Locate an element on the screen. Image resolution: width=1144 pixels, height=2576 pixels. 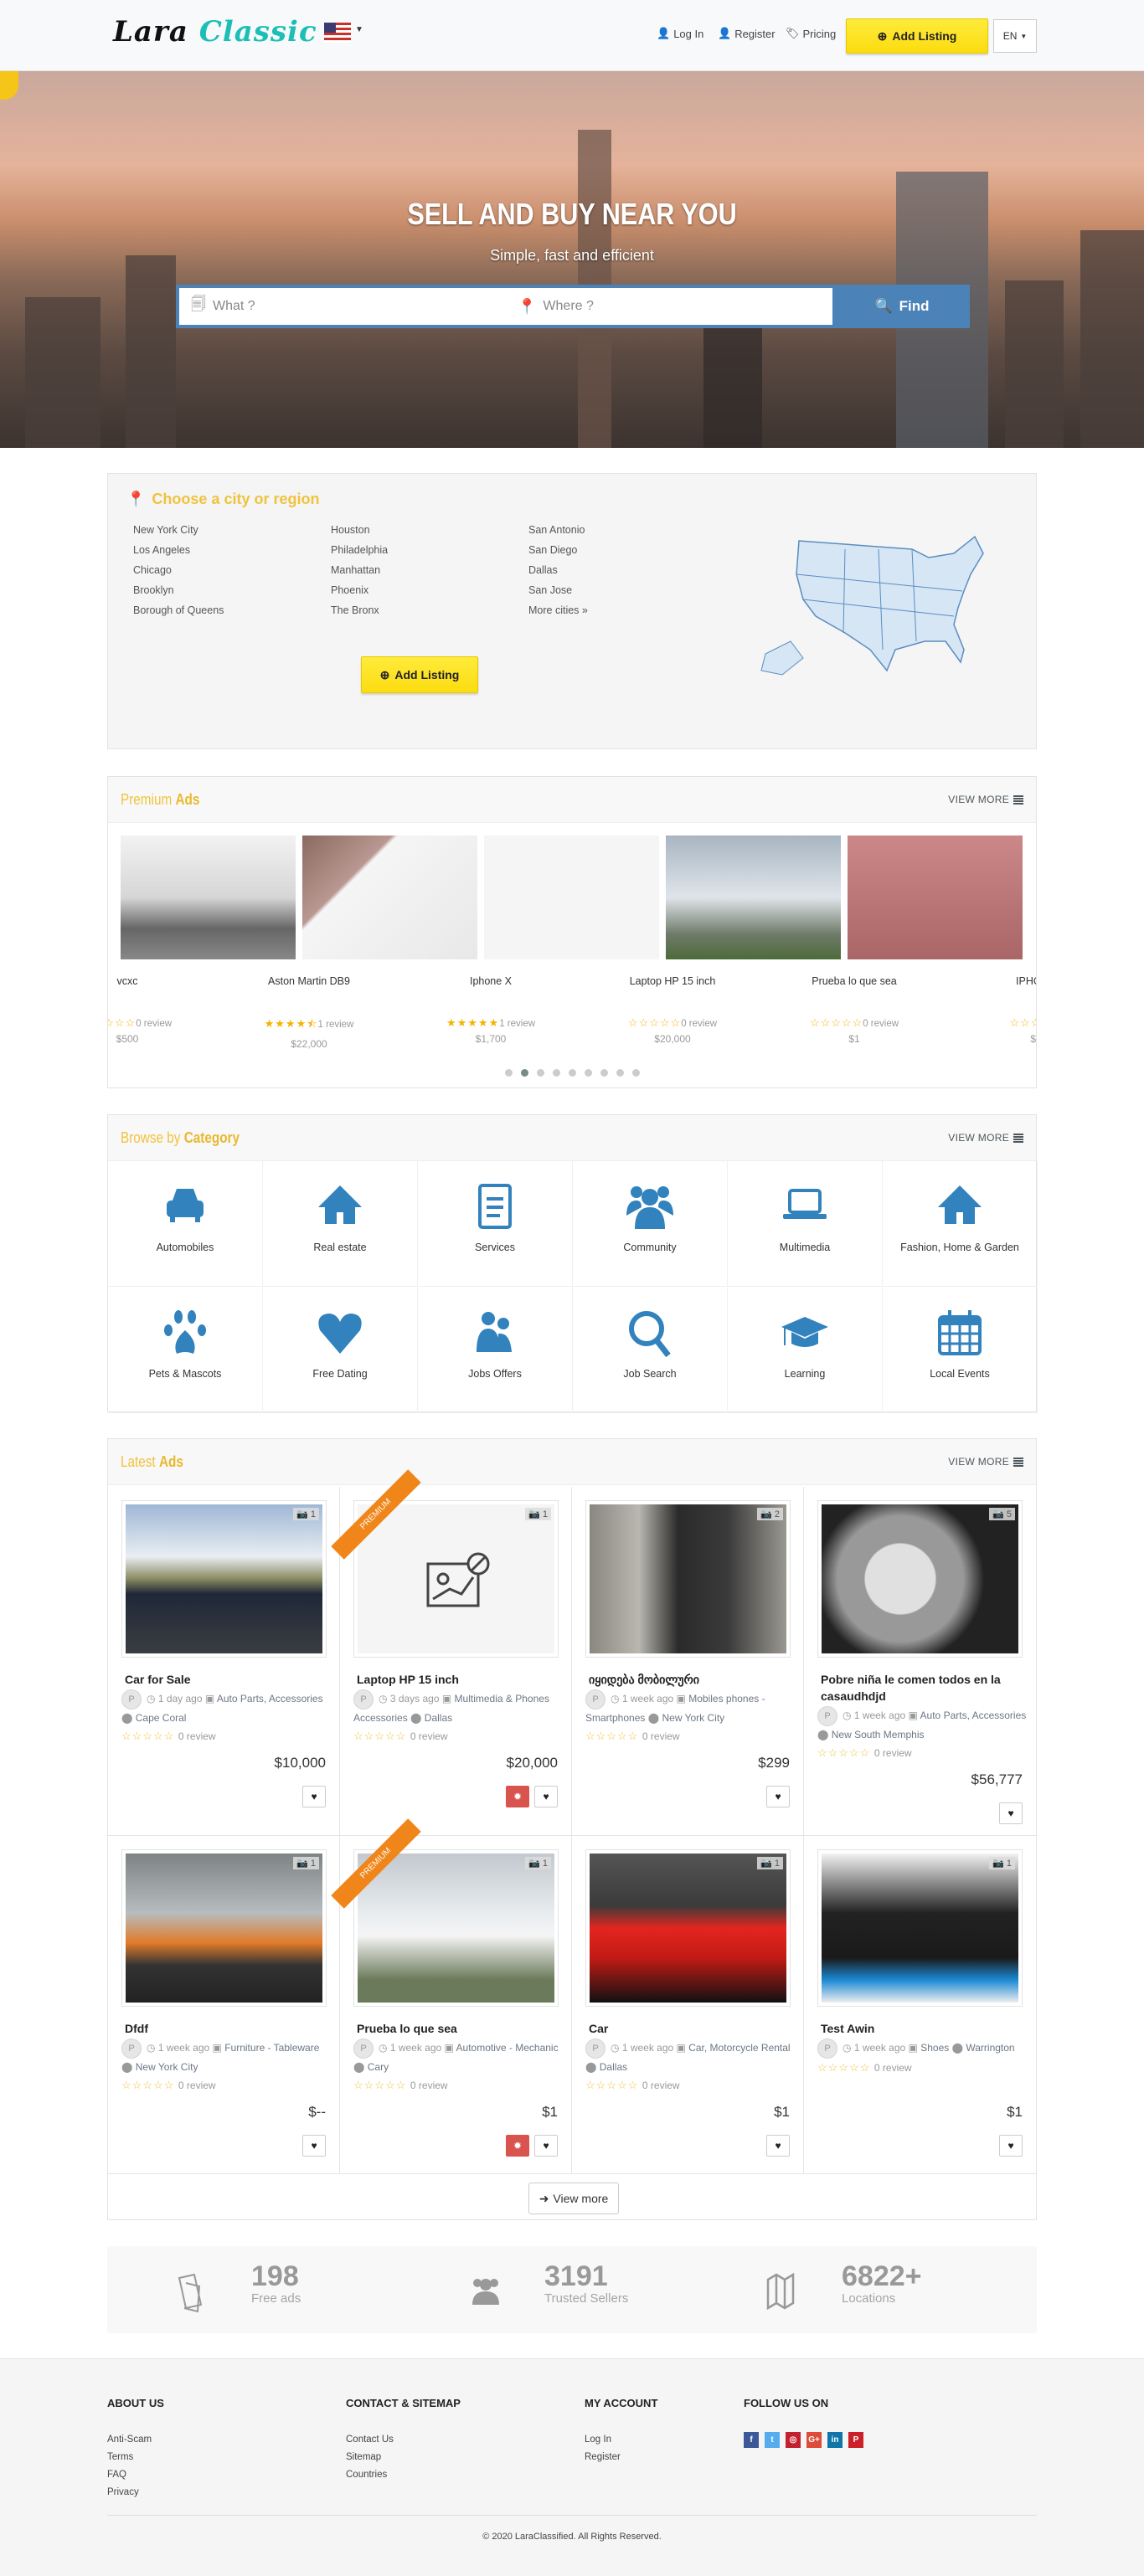
city-link: The Bronx is located at coordinates (355, 610).